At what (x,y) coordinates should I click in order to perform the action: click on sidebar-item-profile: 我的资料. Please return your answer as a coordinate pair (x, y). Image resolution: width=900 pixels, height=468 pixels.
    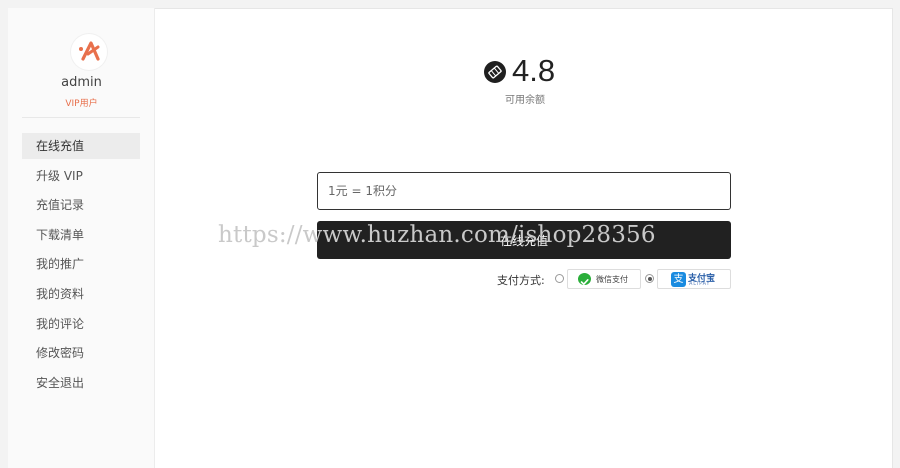
    Looking at the image, I should click on (81, 294).